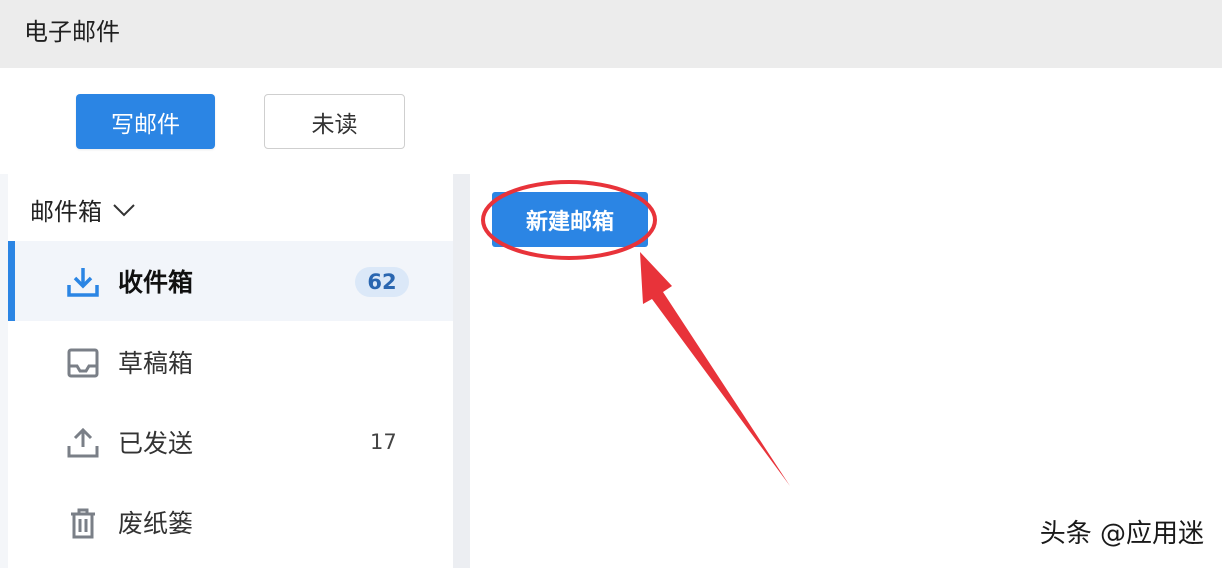 The image size is (1222, 568). I want to click on sidebar-item-sent: 已发送 17, so click(230, 442).